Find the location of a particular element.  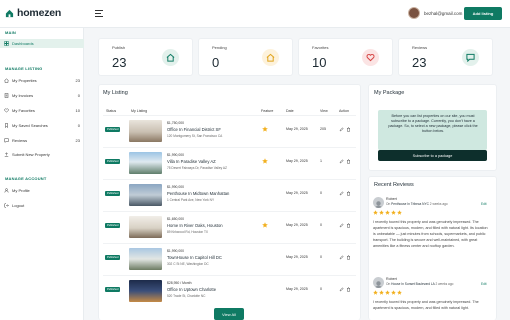

stat-card-reviews: Reviews 23 is located at coordinates (445, 57).